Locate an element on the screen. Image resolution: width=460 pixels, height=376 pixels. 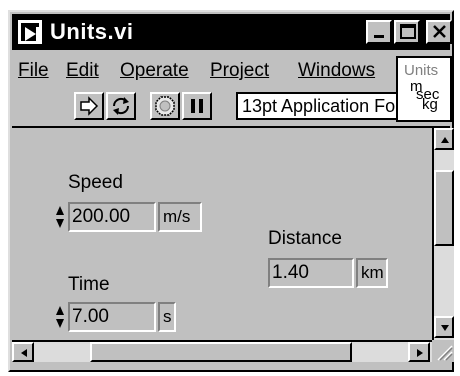
run-arrow-icon is located at coordinates (89, 106).